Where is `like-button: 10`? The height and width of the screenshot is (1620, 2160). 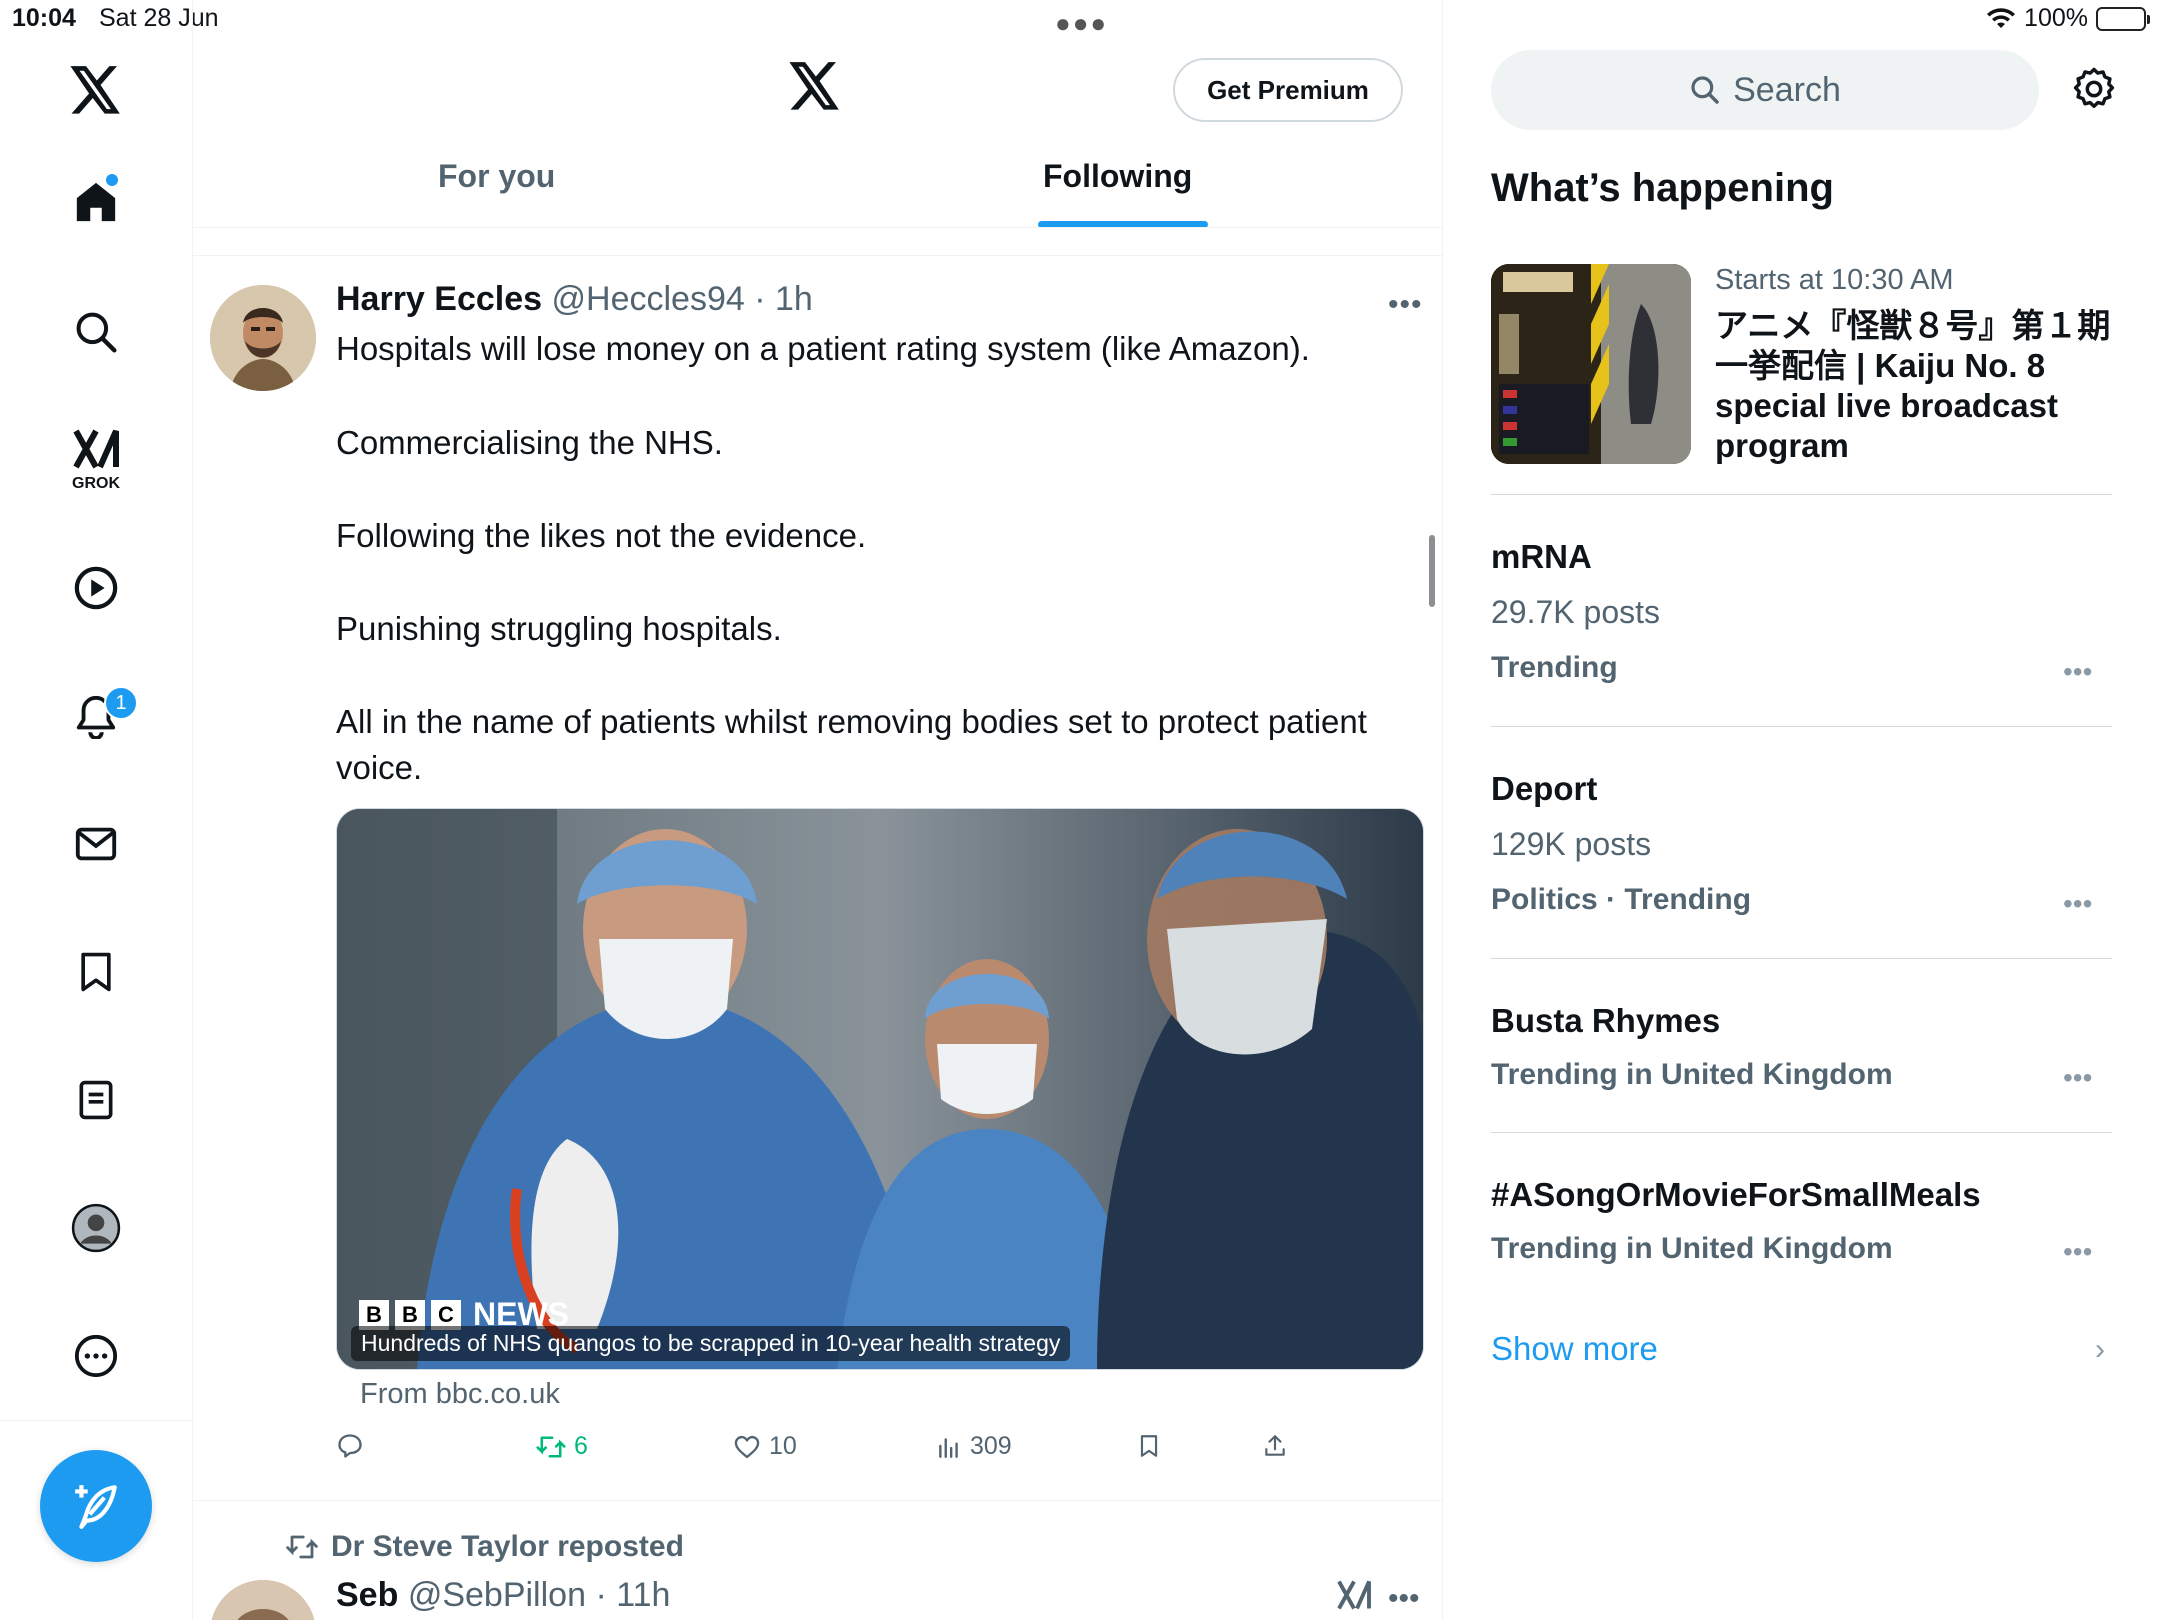
like-button: 10 is located at coordinates (765, 1446).